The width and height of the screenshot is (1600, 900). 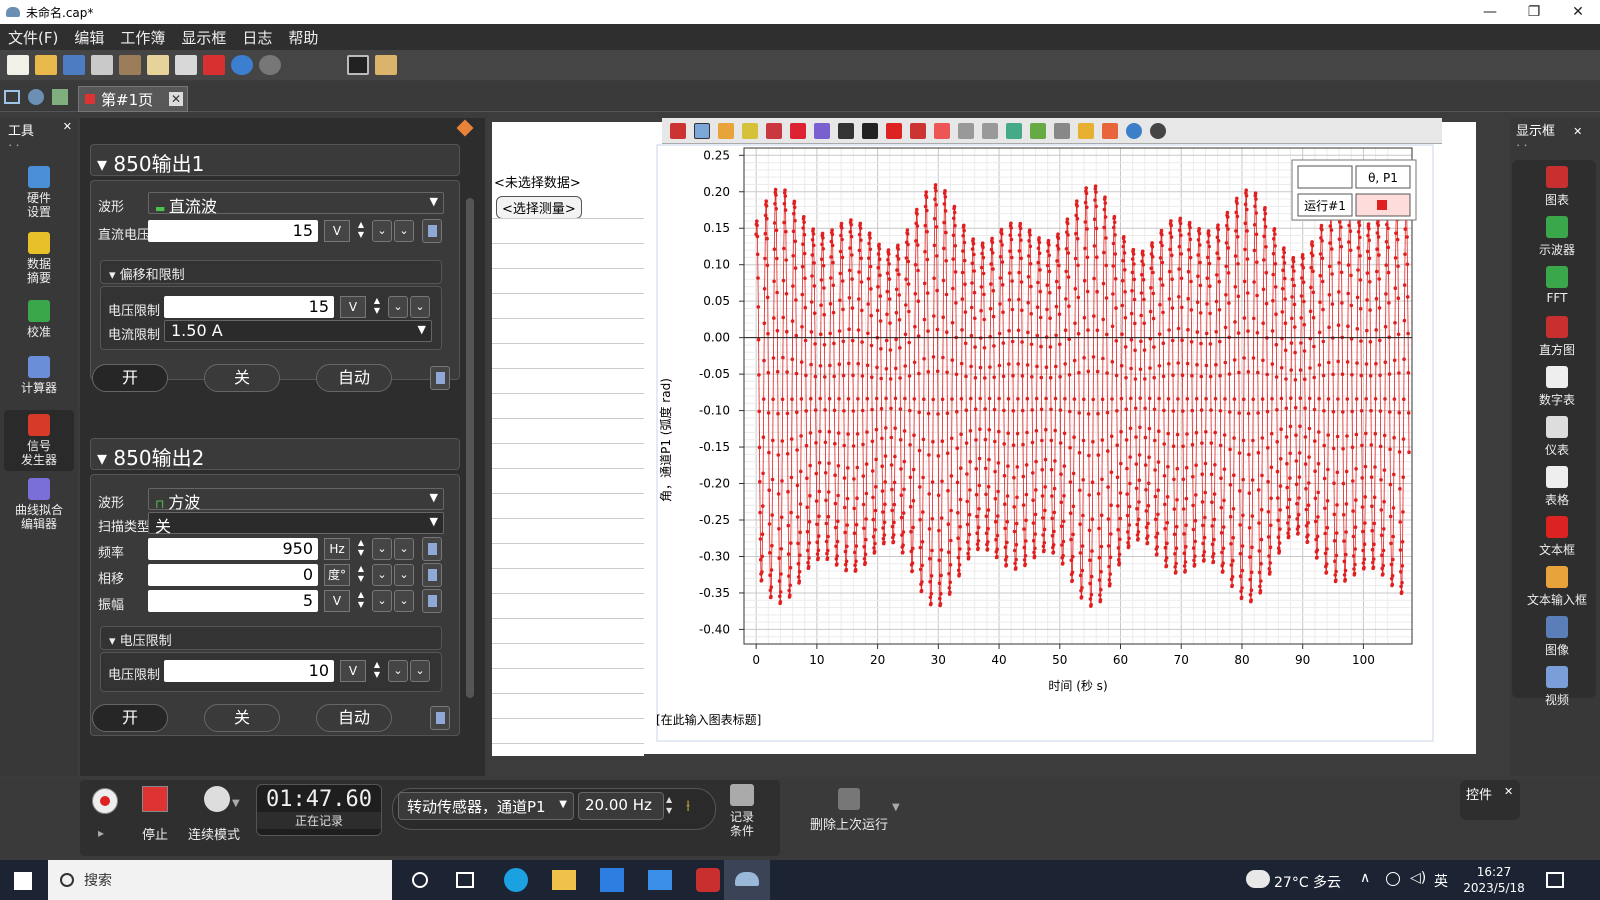 I want to click on tab-page-1: 第#1页 ✕, so click(x=133, y=99).